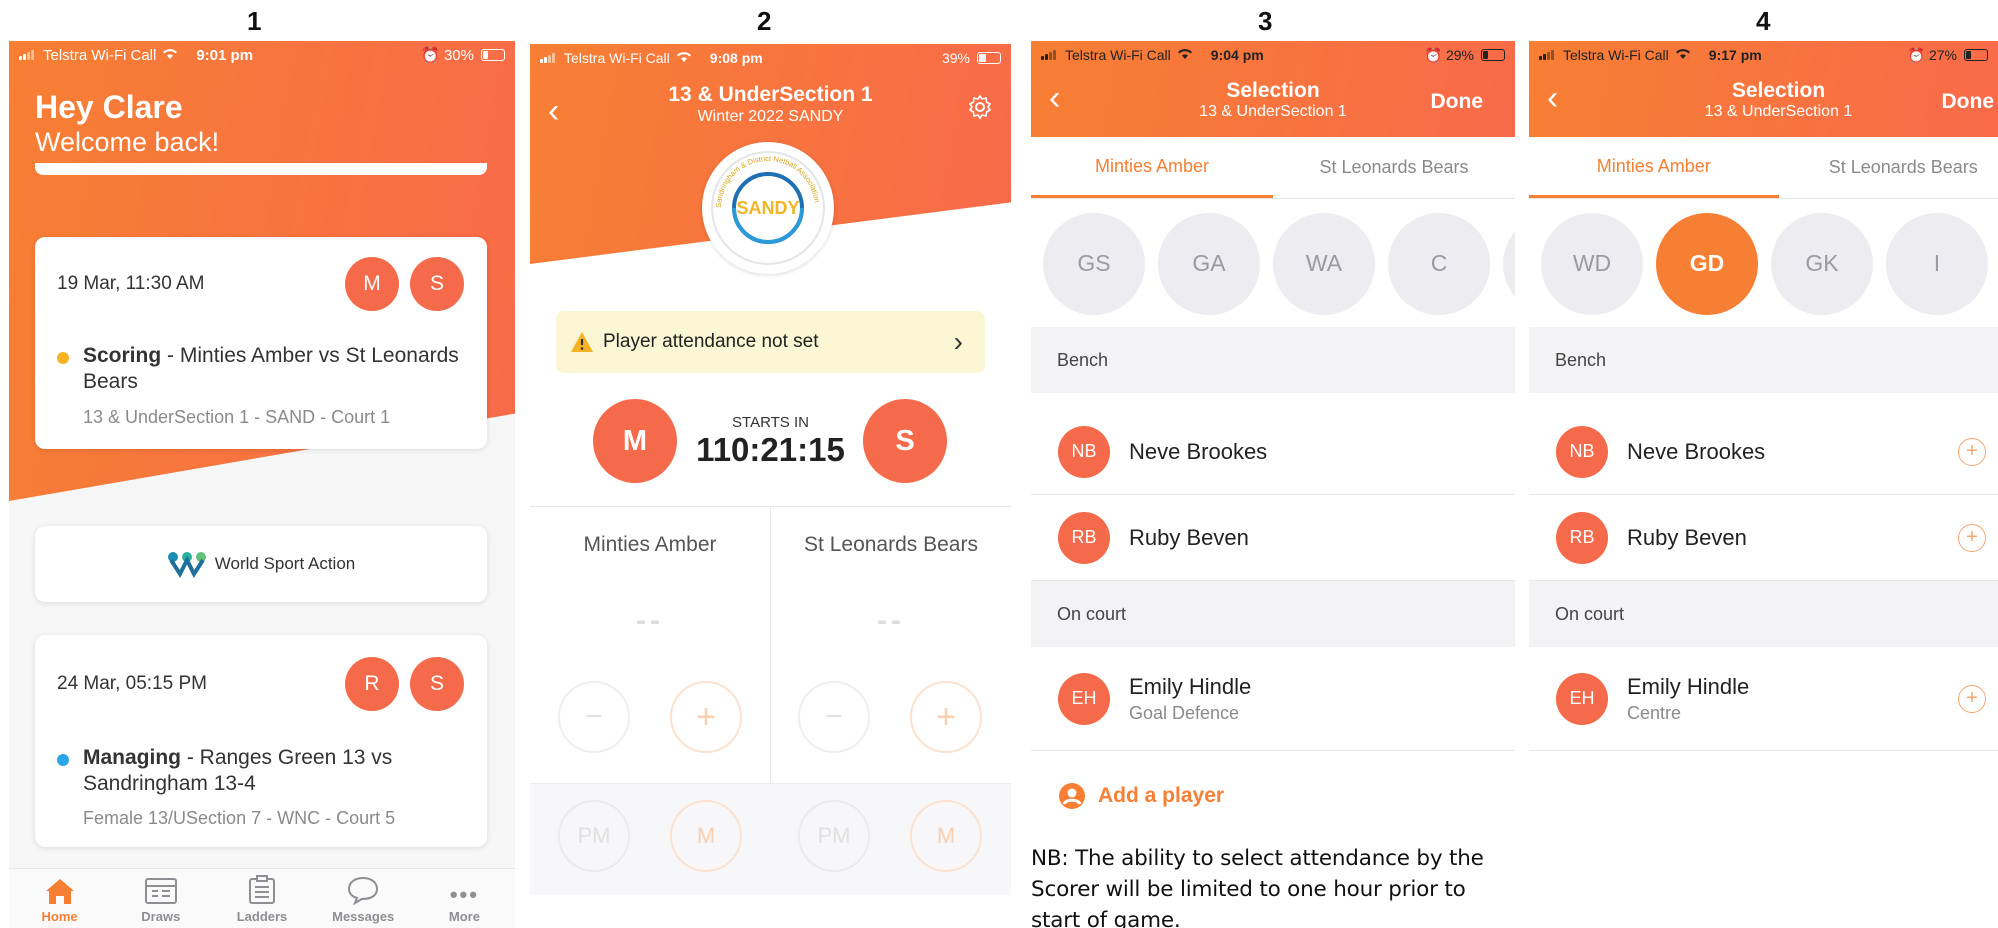  Describe the element at coordinates (363, 890) in the screenshot. I see `messages-icon` at that location.